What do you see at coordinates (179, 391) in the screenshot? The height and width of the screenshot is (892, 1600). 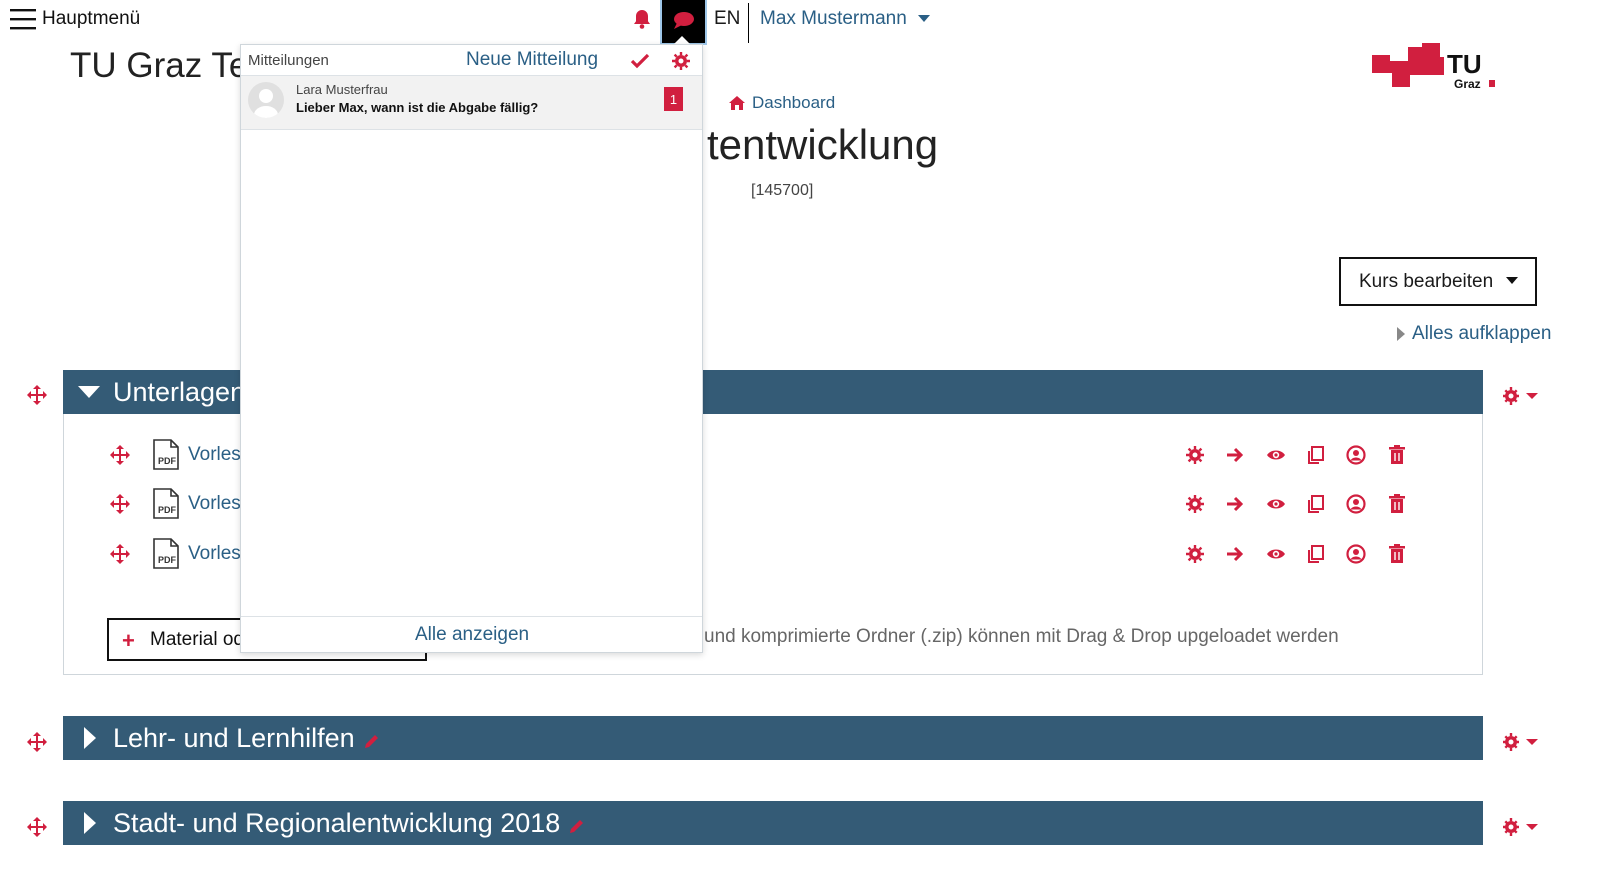 I see `section-title: Unterlagen` at bounding box center [179, 391].